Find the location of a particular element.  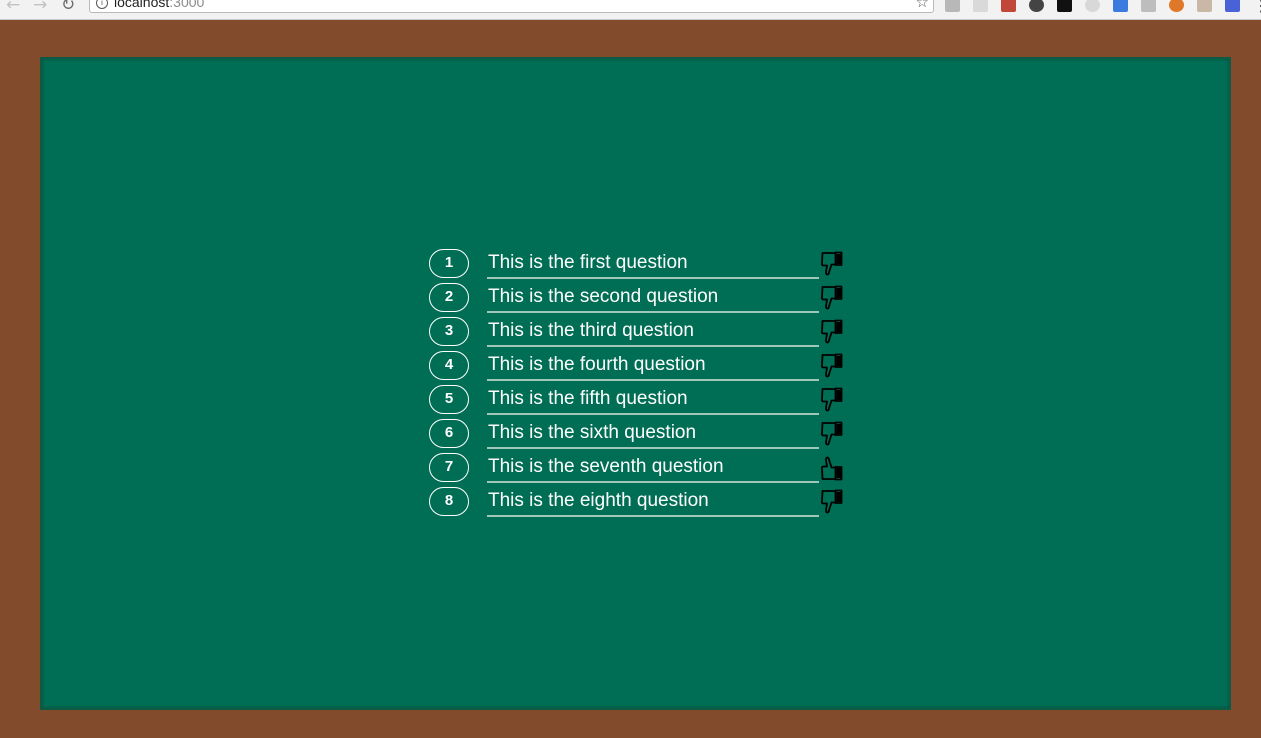

question-row: 6 This is the sixth question is located at coordinates (639, 435).